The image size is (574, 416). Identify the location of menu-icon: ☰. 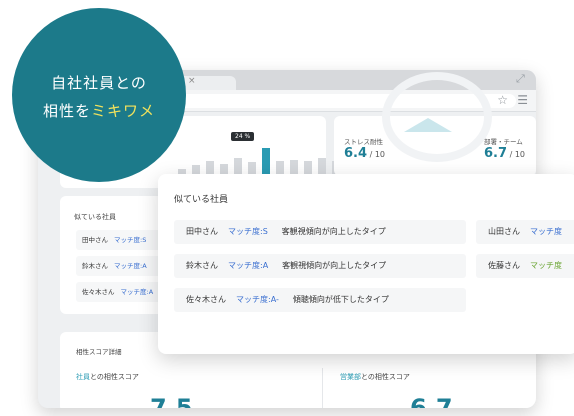
(522, 100).